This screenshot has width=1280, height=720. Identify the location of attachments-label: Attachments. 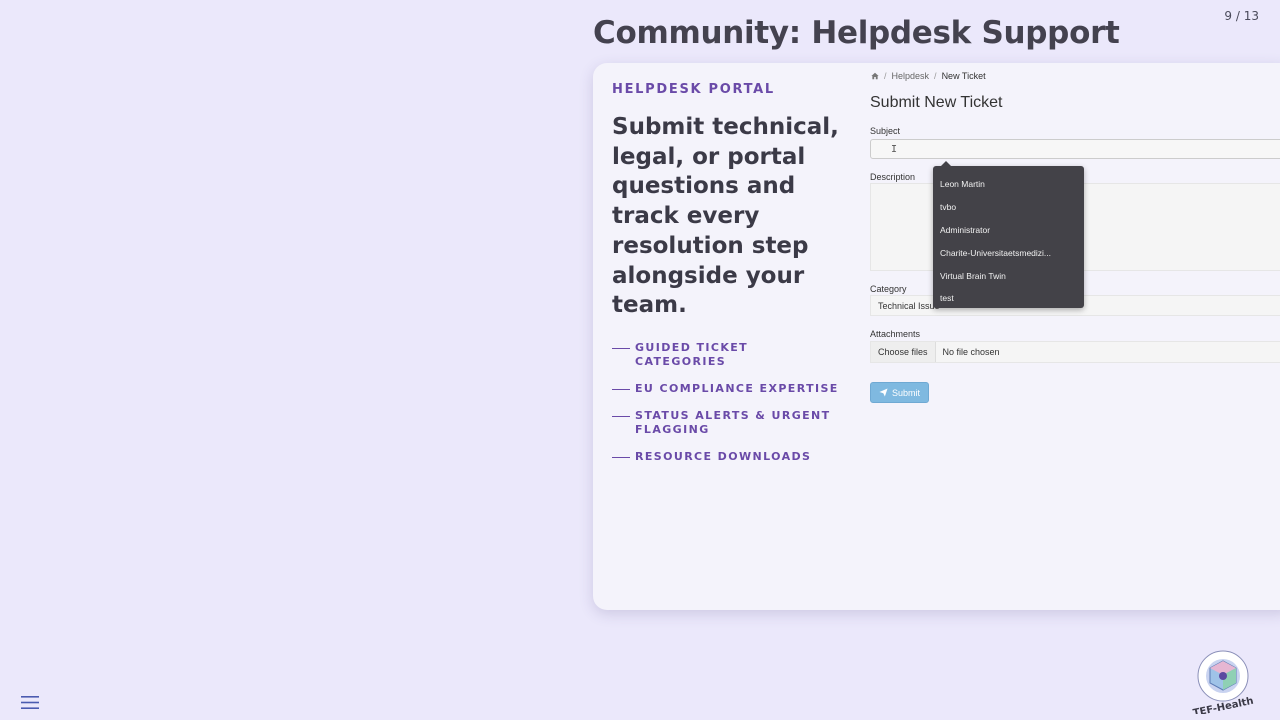
(895, 334).